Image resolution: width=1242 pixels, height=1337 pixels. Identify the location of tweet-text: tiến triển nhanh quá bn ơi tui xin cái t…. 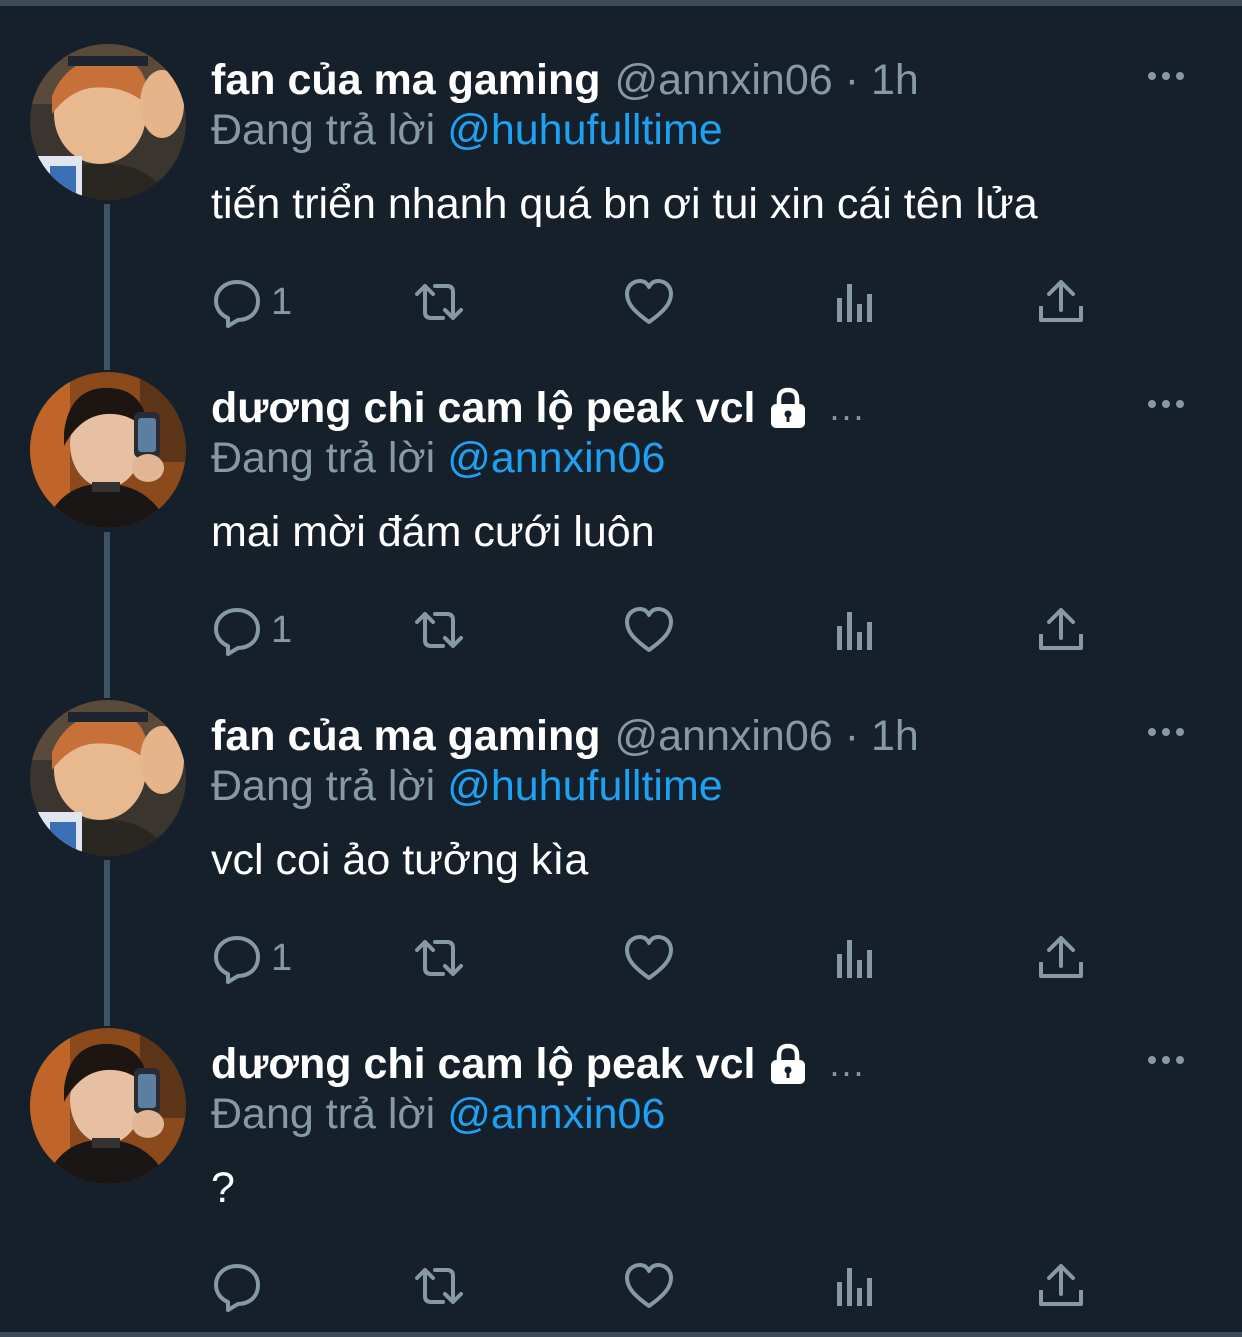
(624, 204).